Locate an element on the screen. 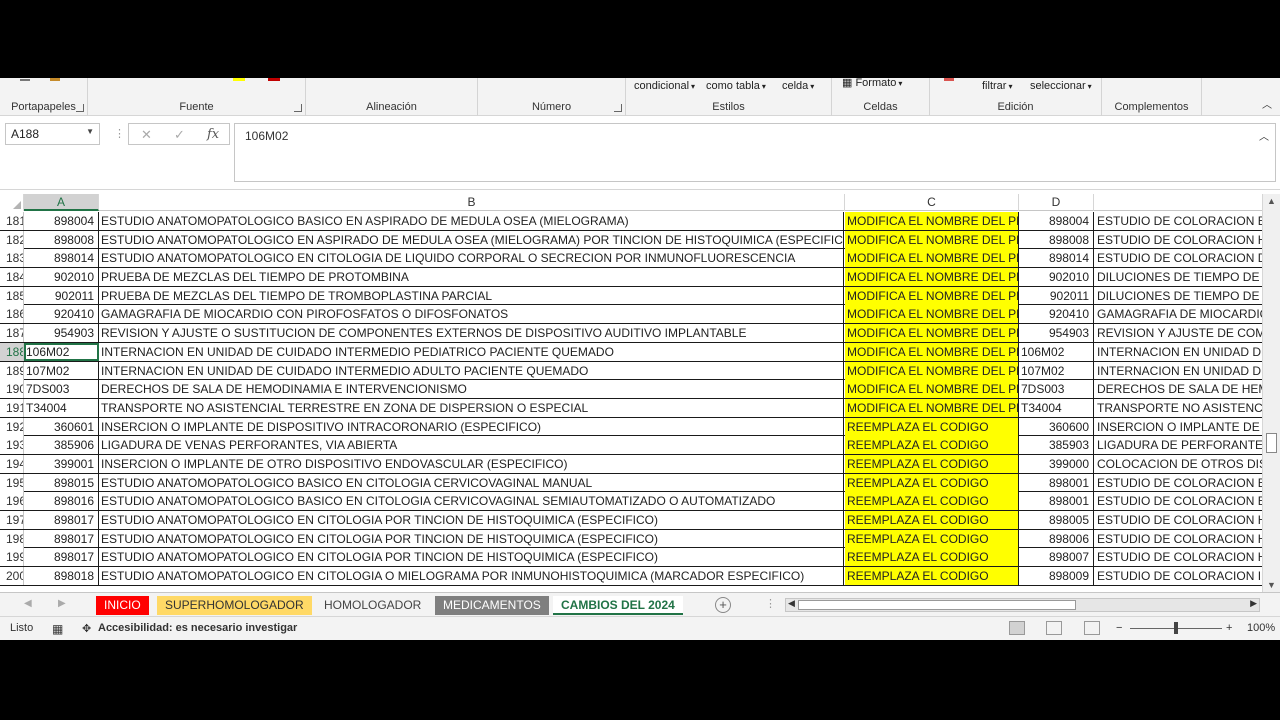 The width and height of the screenshot is (1280, 720). cell-e: TRANSPORTE NO ASISTENCIA is located at coordinates (1178, 408).